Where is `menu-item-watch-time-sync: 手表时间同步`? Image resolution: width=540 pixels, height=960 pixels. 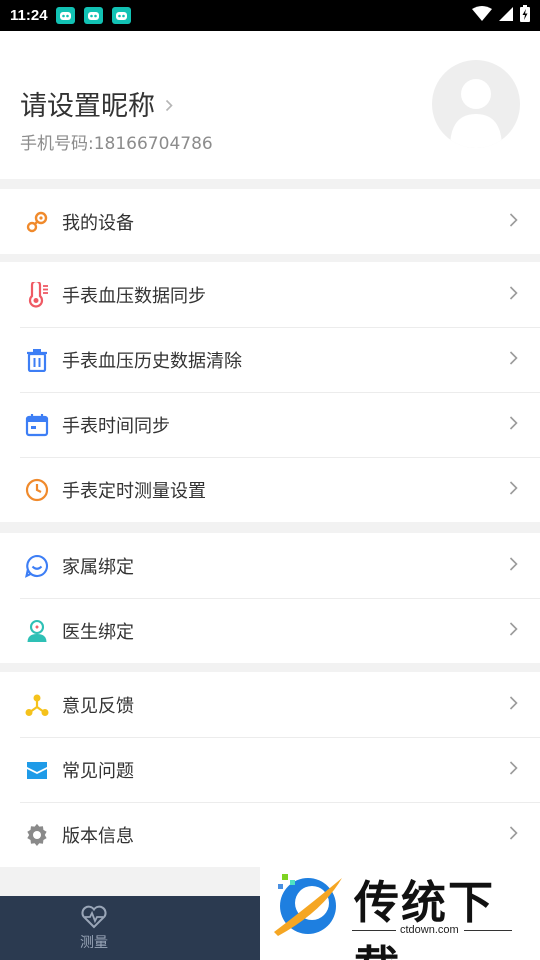
menu-item-watch-time-sync: 手表时间同步 is located at coordinates (270, 424).